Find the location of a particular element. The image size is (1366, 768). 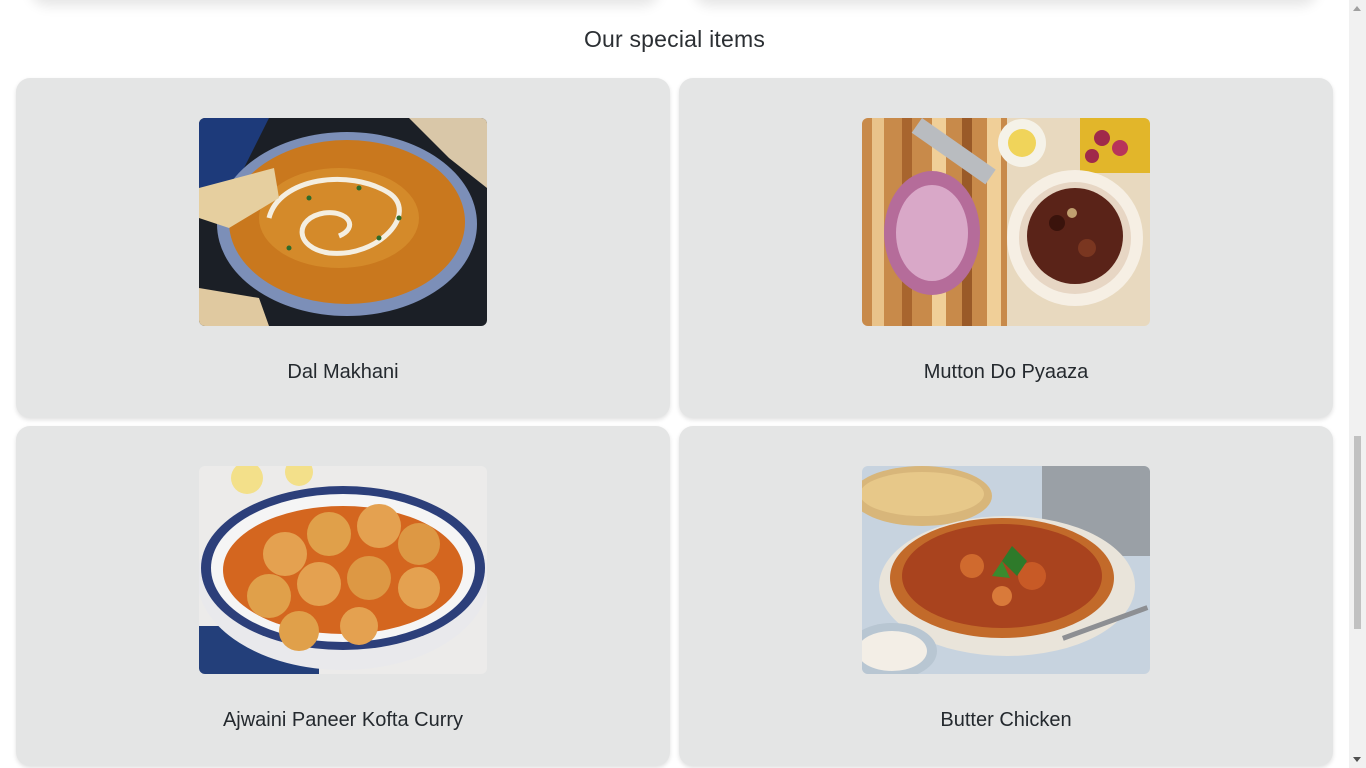

menu-item-name: Butter Chicken is located at coordinates (1006, 720).